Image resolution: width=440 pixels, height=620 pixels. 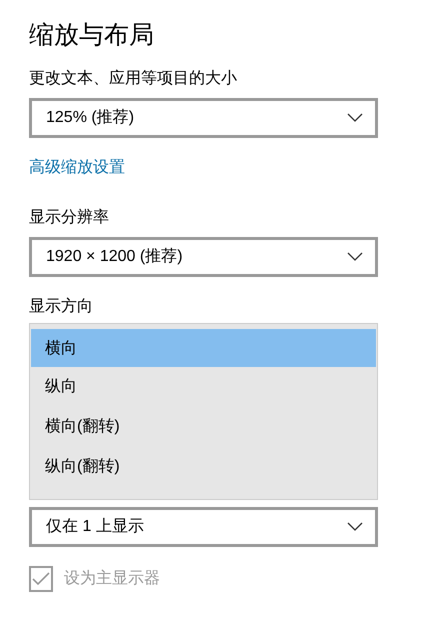 I want to click on settings-link: 高级缩放设置, so click(x=77, y=168).